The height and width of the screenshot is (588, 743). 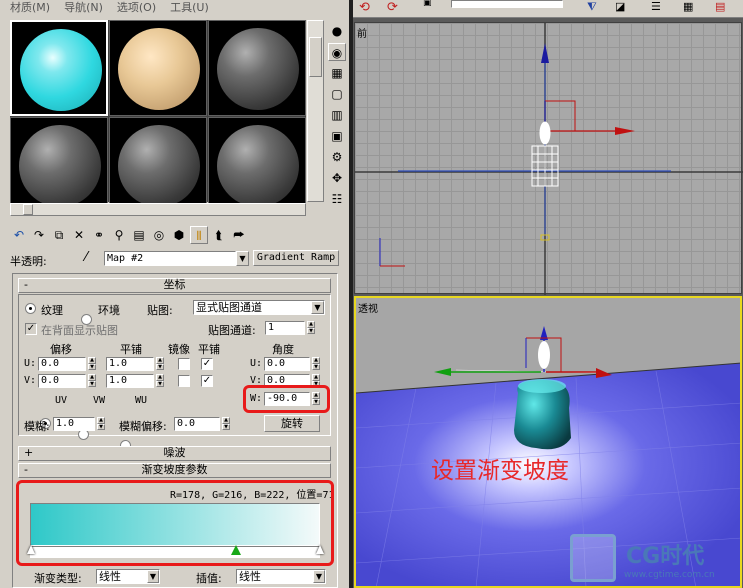 What do you see at coordinates (232, 330) in the screenshot?
I see `map-channel-label: 贴图通道:` at bounding box center [232, 330].